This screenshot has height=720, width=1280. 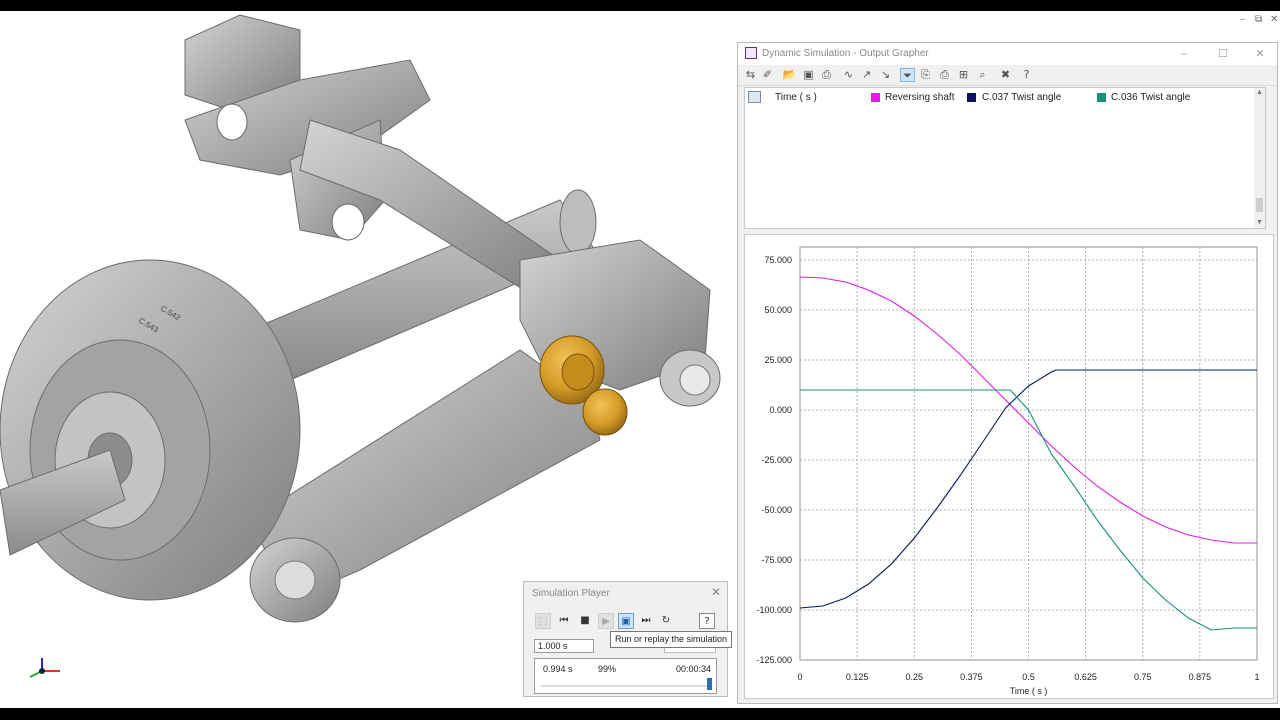 I want to click on y-tick-label: 75.000, so click(x=778, y=260).